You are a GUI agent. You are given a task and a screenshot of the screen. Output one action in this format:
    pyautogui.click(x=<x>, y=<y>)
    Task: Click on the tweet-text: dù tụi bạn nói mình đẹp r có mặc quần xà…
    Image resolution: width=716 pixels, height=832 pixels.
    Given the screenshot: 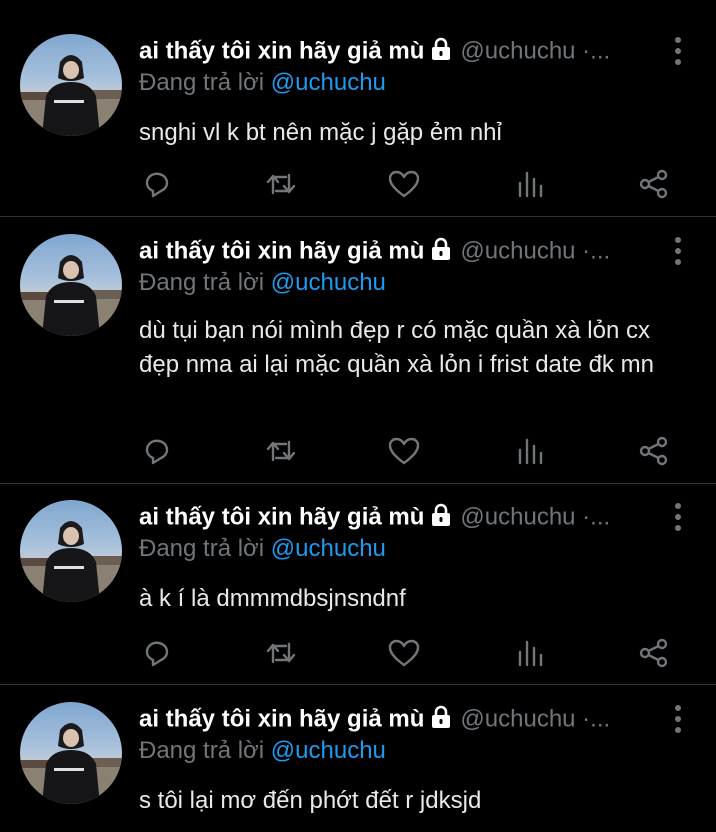 What is the action you would take?
    pyautogui.click(x=396, y=347)
    